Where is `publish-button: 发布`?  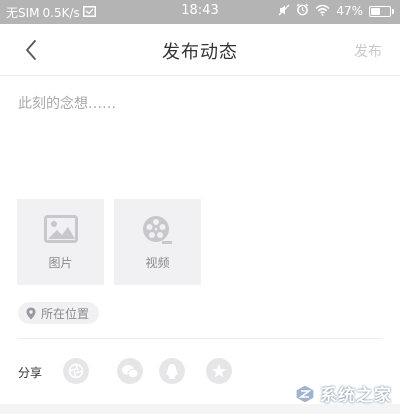 publish-button: 发布 is located at coordinates (368, 51).